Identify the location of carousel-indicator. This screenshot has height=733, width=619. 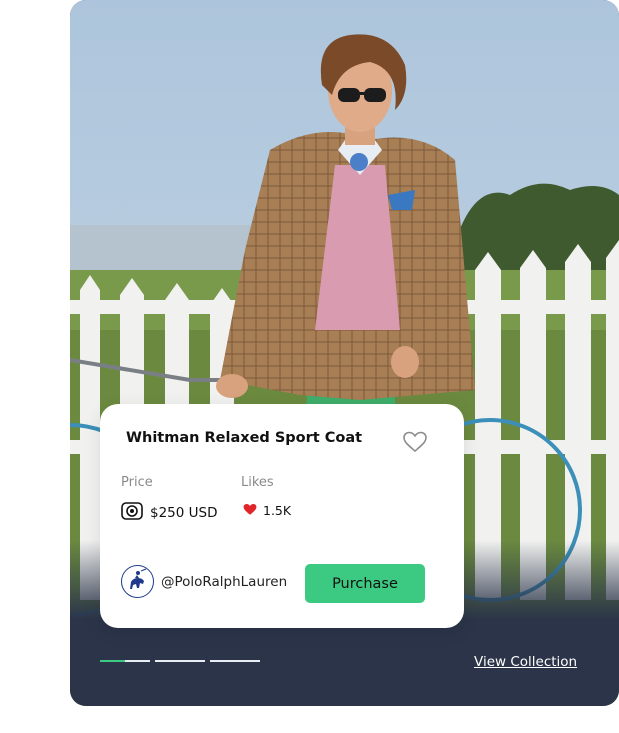
(180, 661).